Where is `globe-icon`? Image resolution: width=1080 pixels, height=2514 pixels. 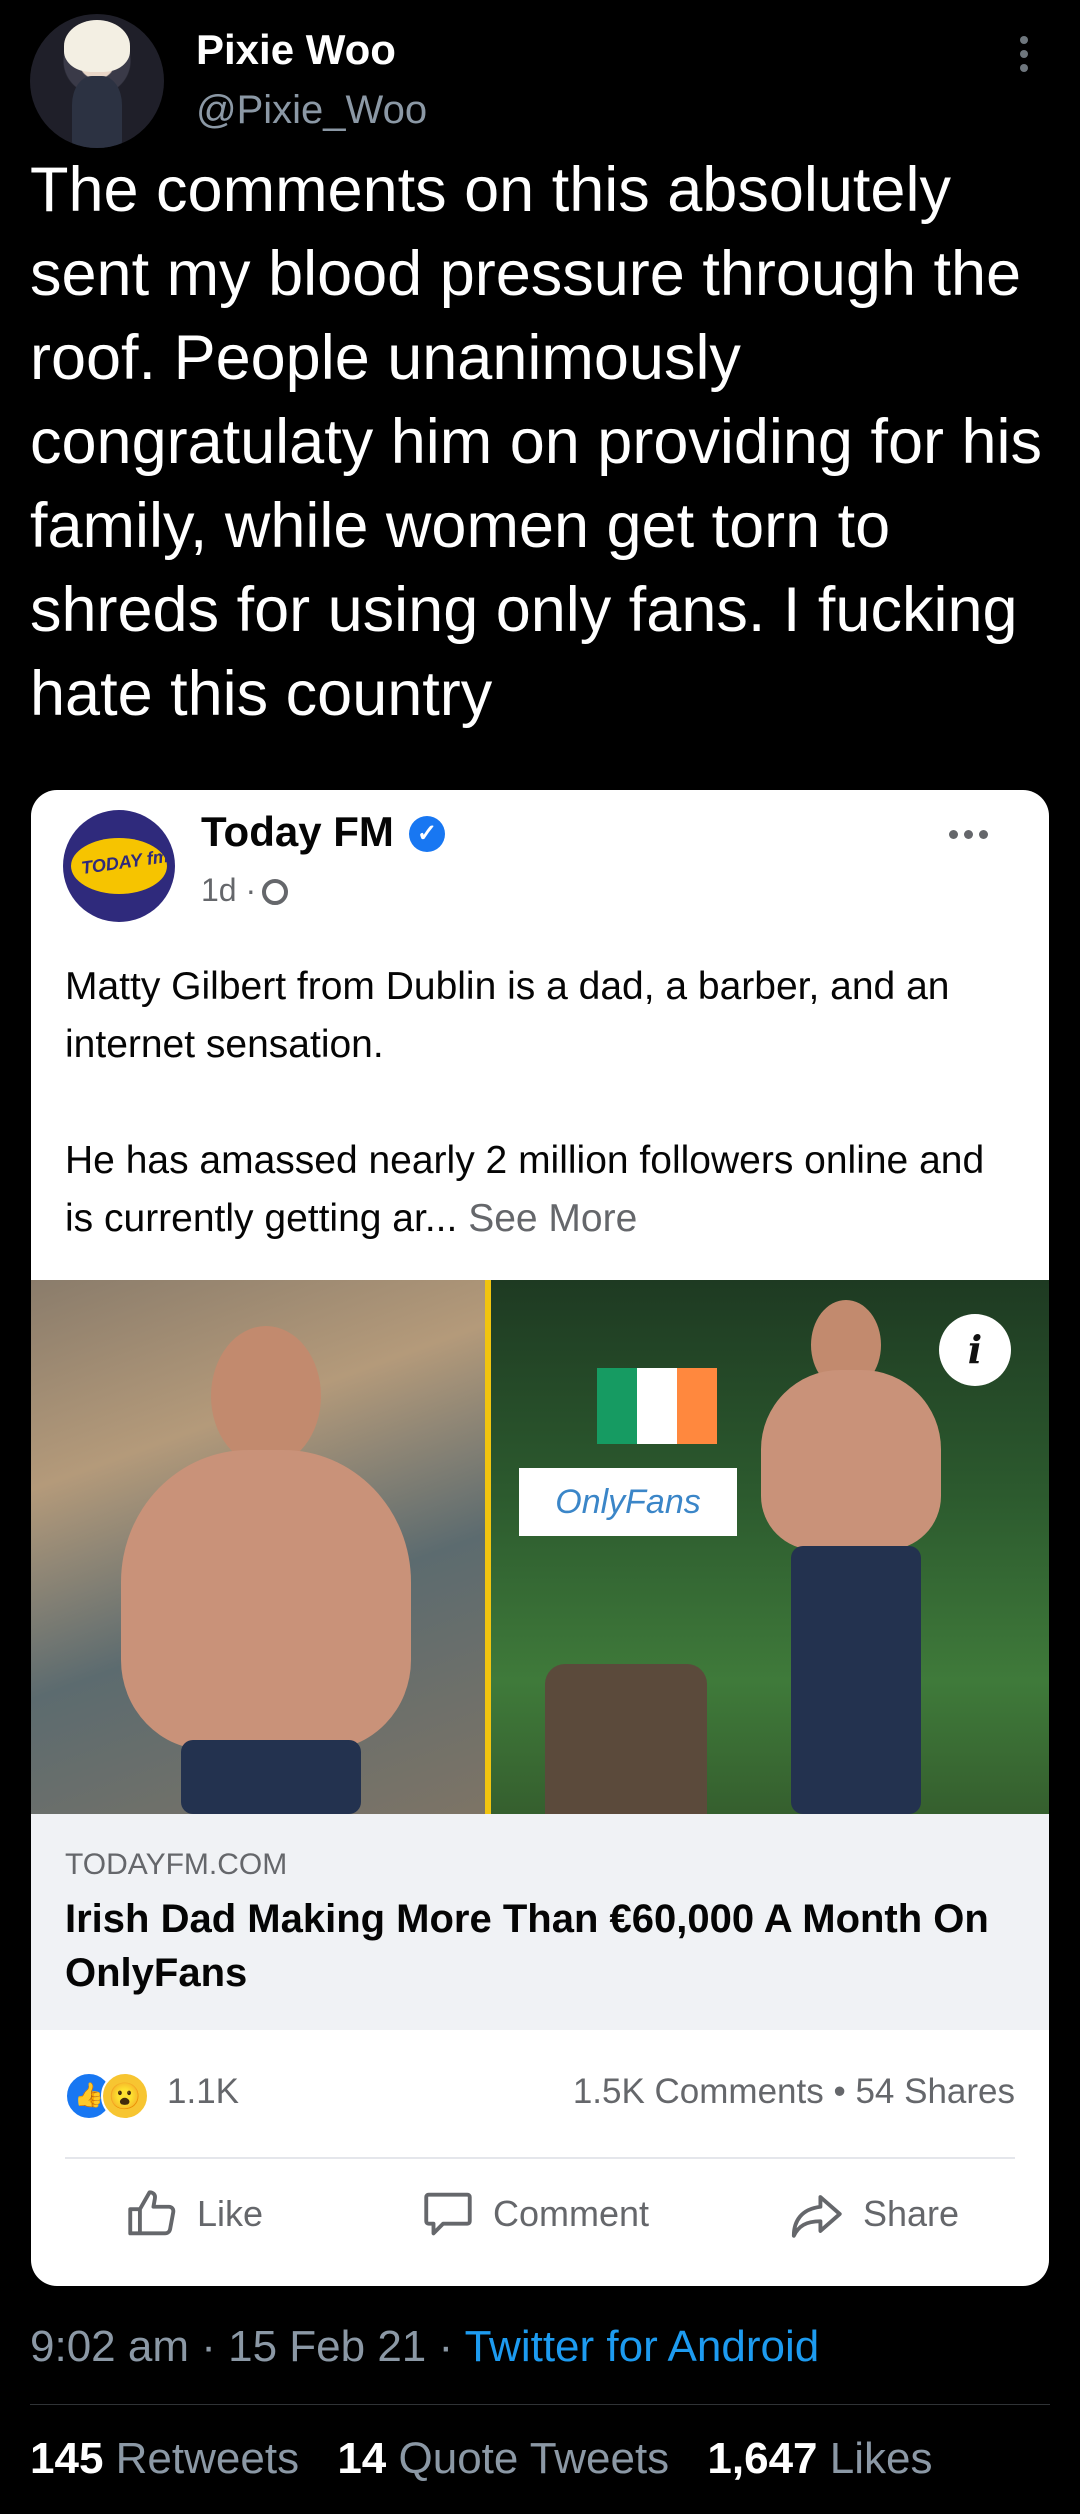
globe-icon is located at coordinates (275, 892).